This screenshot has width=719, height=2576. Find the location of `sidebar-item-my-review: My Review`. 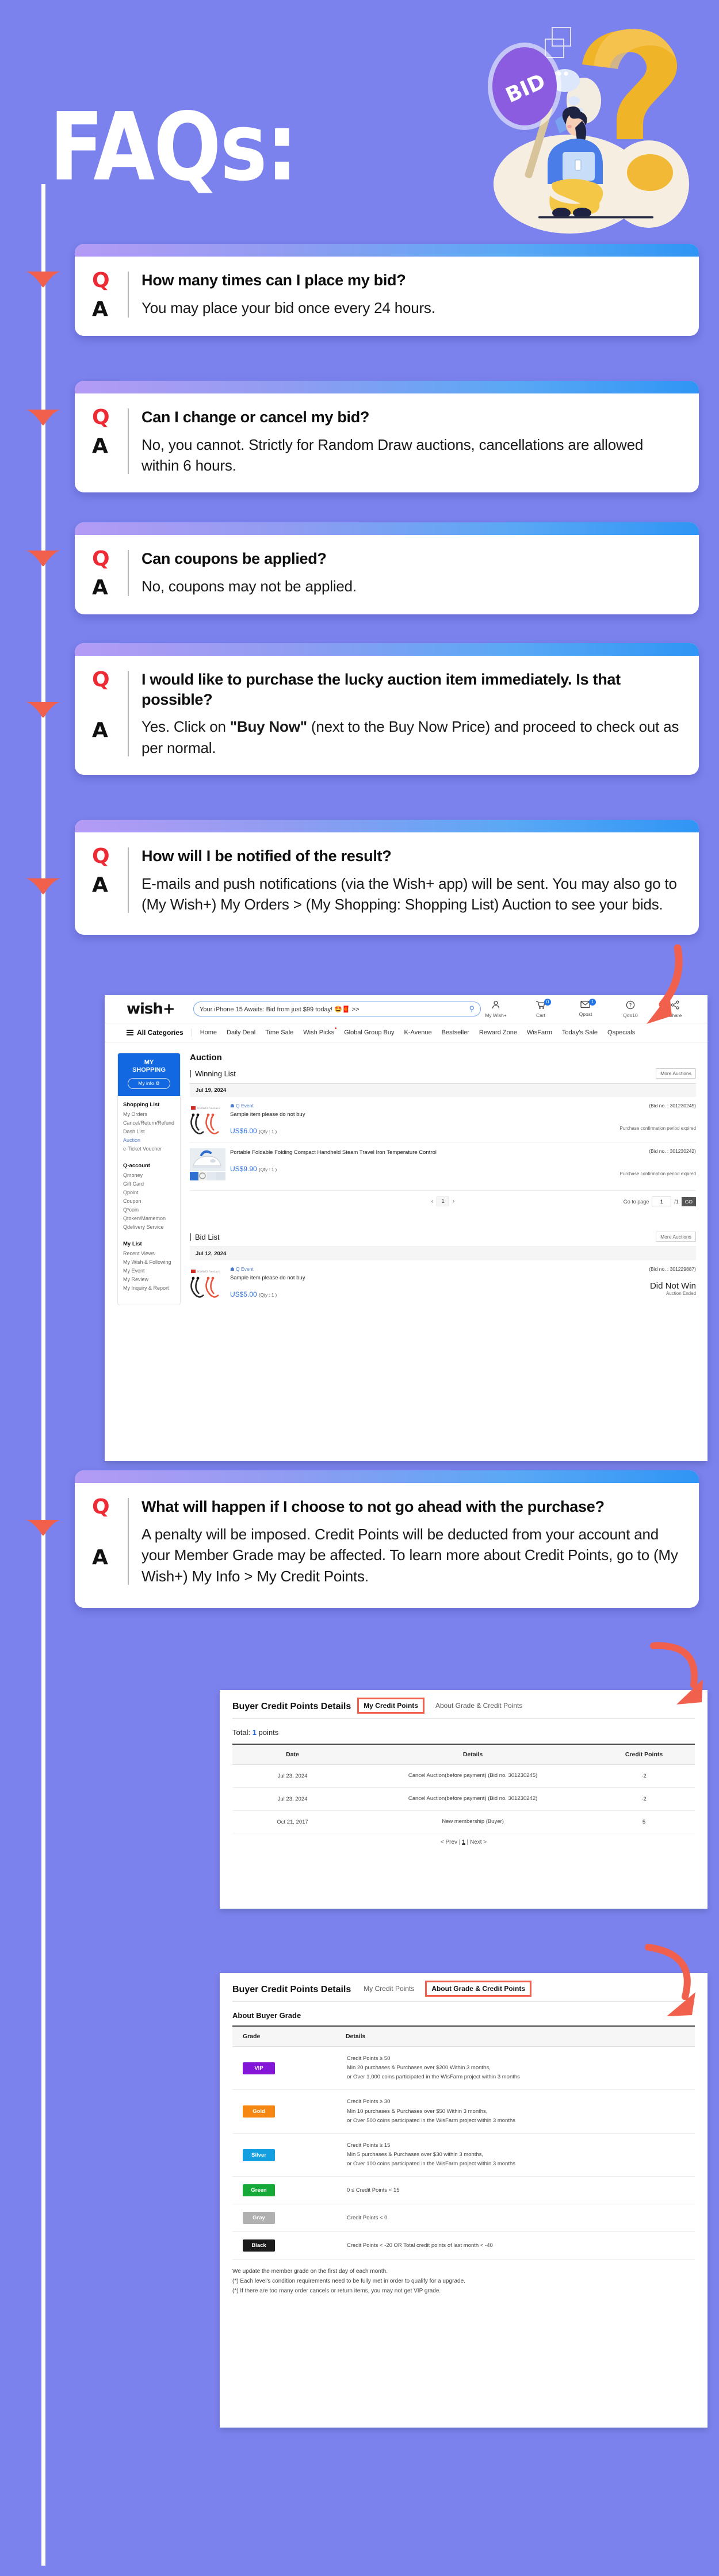

sidebar-item-my-review: My Review is located at coordinates (149, 1279).